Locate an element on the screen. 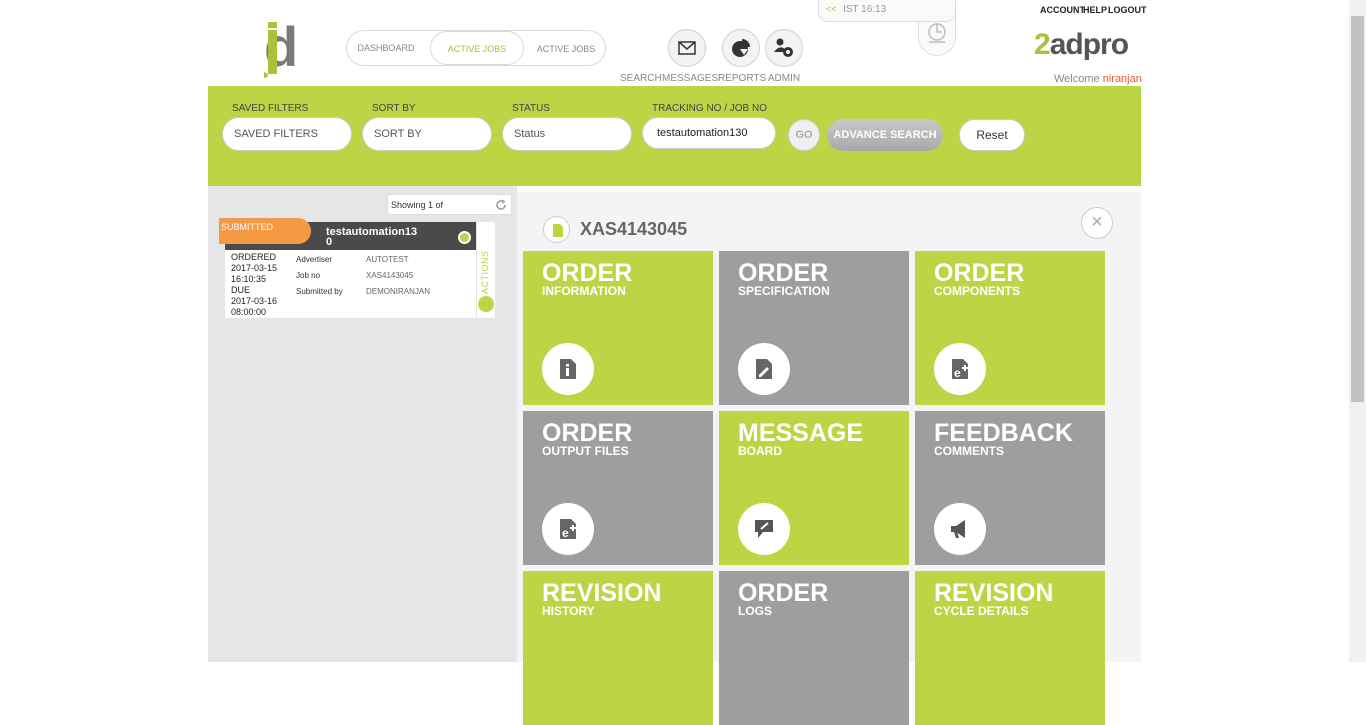 Image resolution: width=1366 pixels, height=725 pixels. tracking-label: TRACKING NO / JOB NO is located at coordinates (710, 108).